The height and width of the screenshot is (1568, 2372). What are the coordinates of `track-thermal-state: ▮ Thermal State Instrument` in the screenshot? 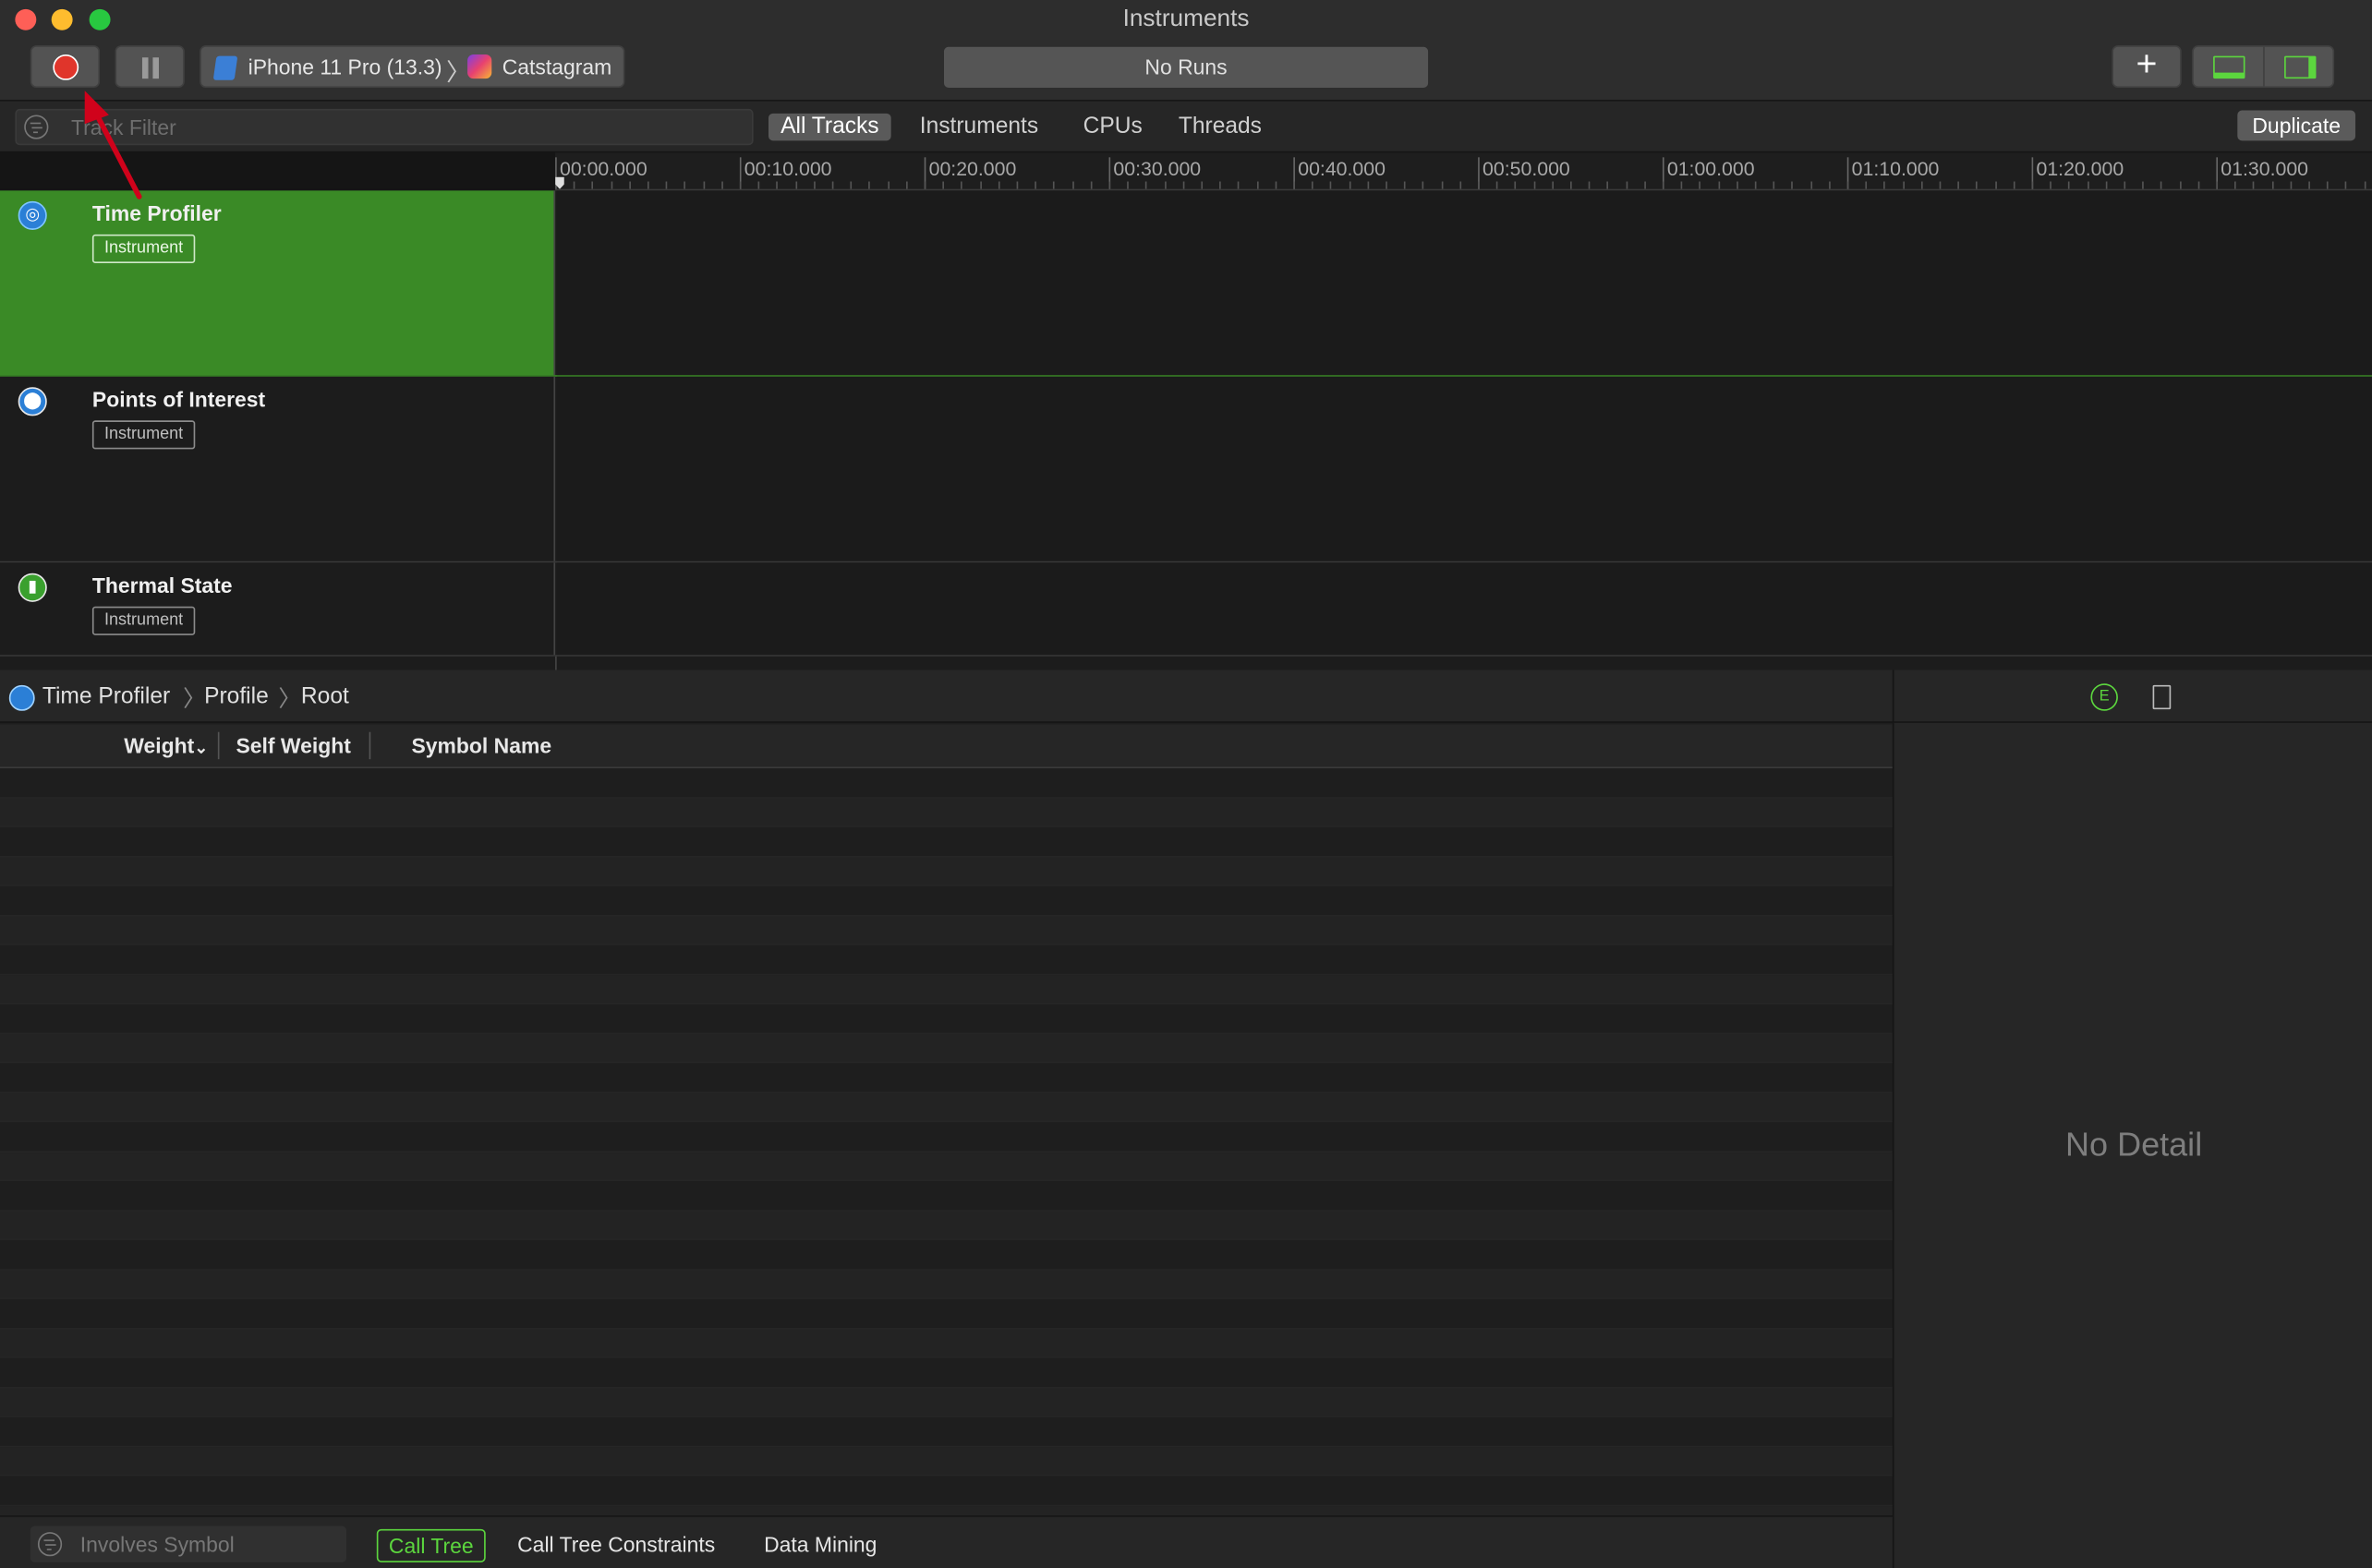 It's located at (1186, 609).